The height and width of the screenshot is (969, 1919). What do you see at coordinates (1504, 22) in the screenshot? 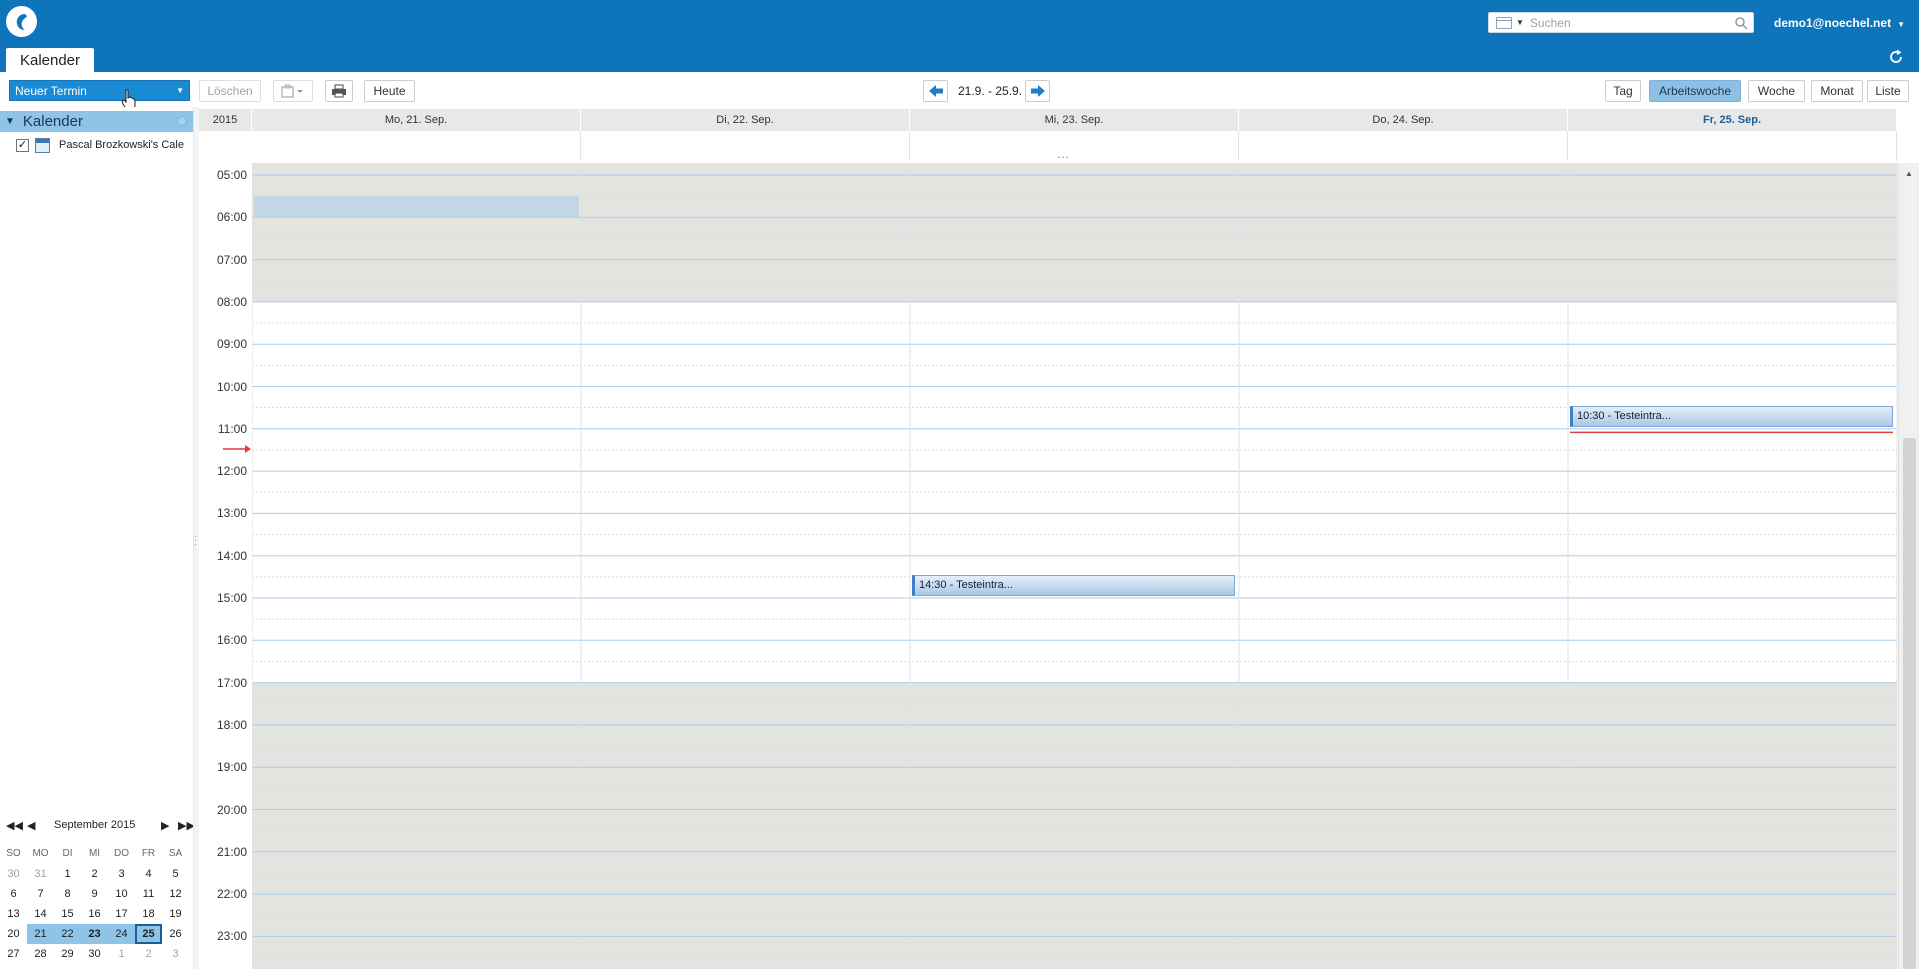
I see `calendar-scope-icon` at bounding box center [1504, 22].